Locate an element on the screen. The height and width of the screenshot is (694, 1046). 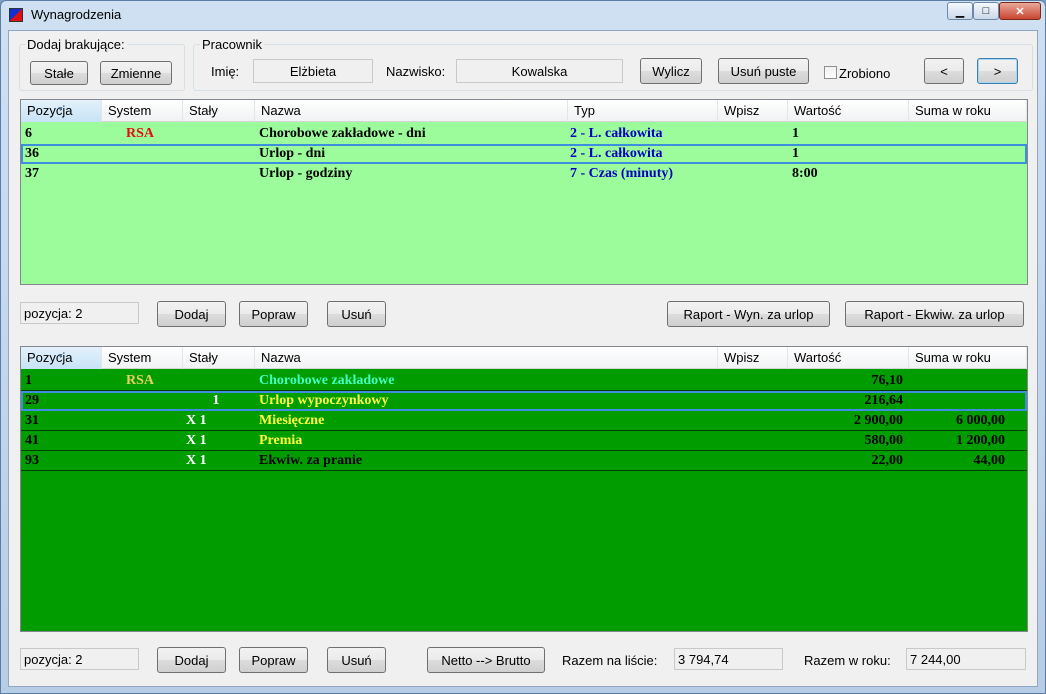
minimize-icon: ▁ is located at coordinates (960, 11).